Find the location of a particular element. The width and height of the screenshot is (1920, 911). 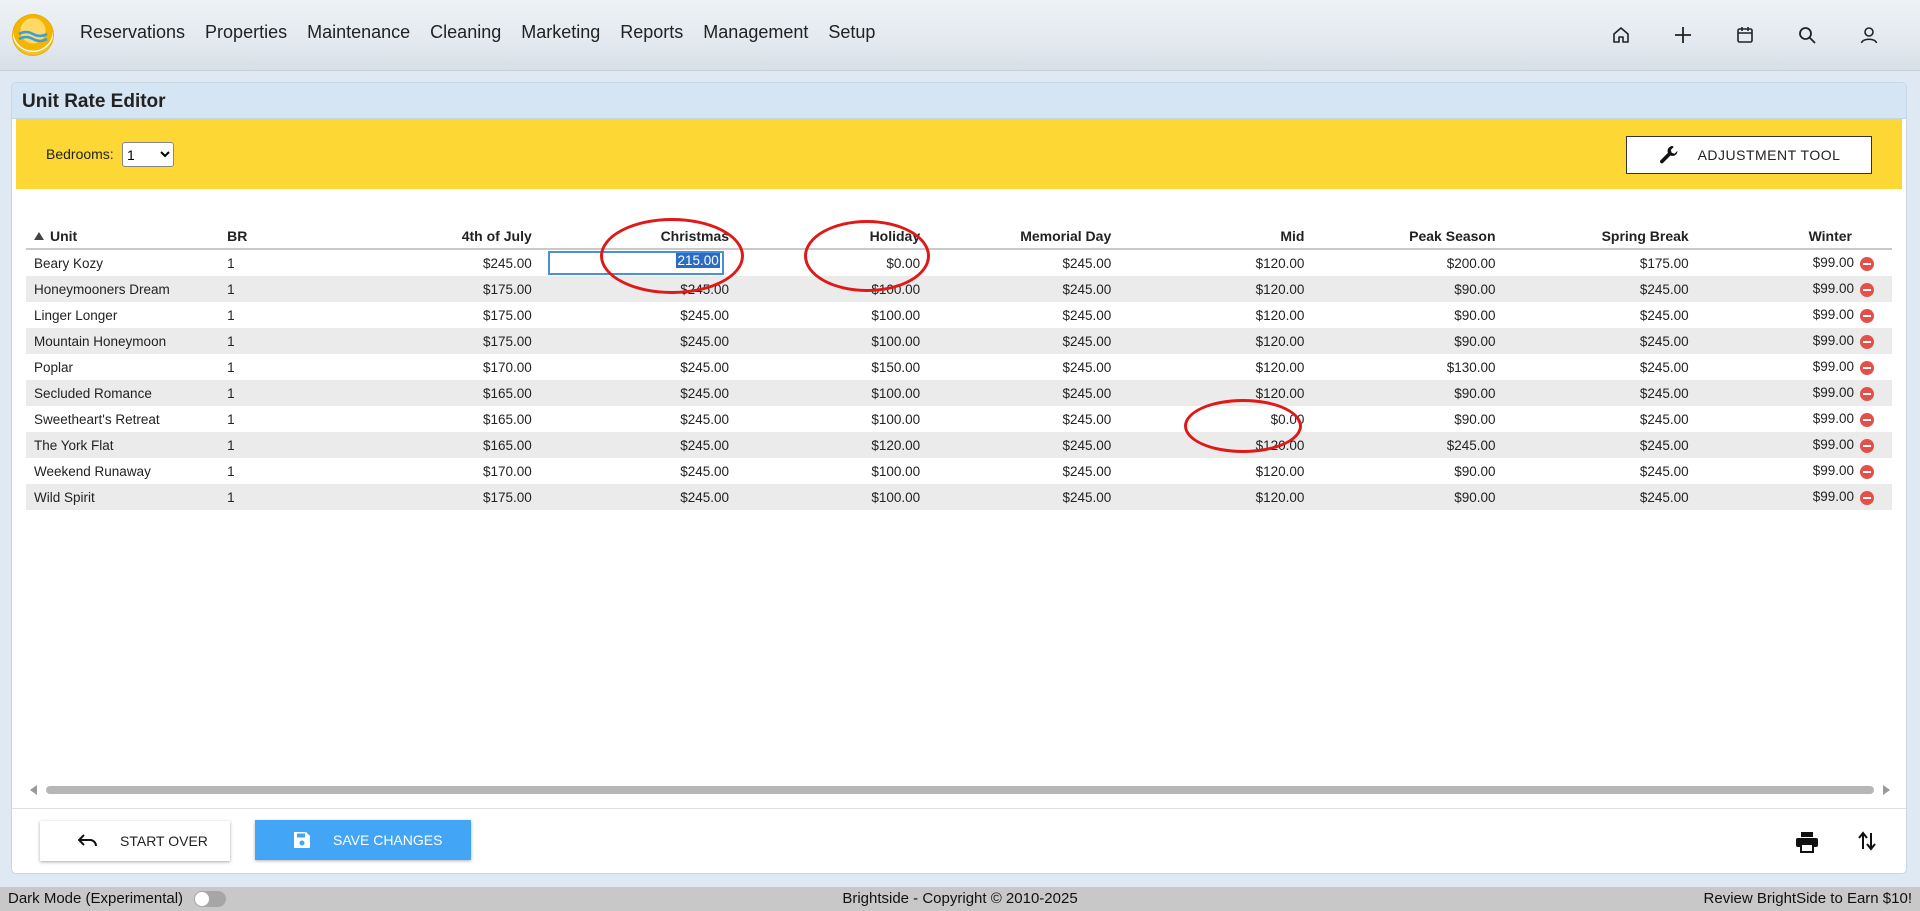

print-icon is located at coordinates (1807, 844).